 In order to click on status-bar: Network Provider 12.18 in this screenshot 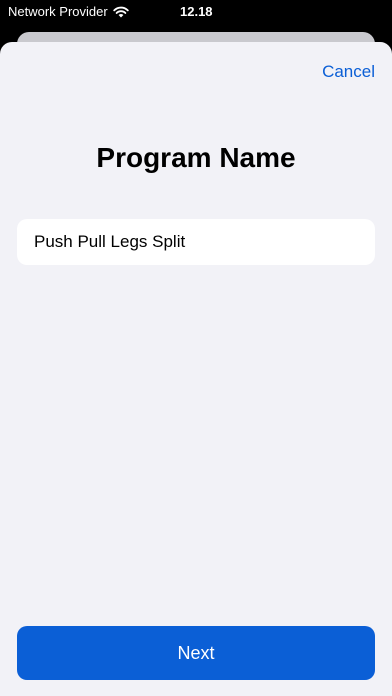, I will do `click(196, 13)`.